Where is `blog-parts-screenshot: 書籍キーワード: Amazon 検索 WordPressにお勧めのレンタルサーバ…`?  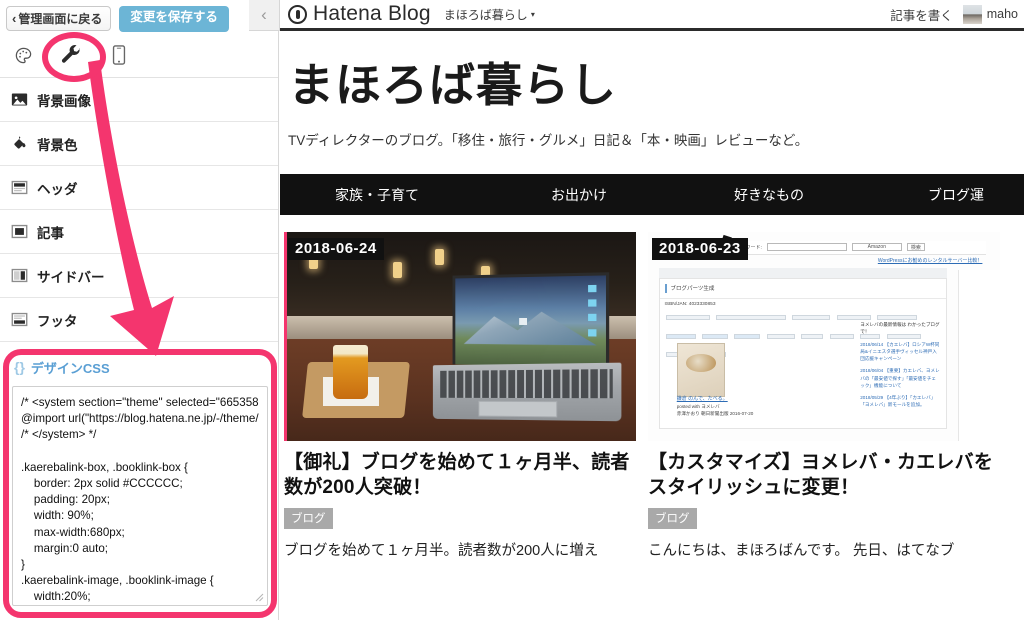
blog-parts-screenshot: 書籍キーワード: Amazon 検索 WordPressにお勧めのレンタルサーバ… is located at coordinates (824, 337).